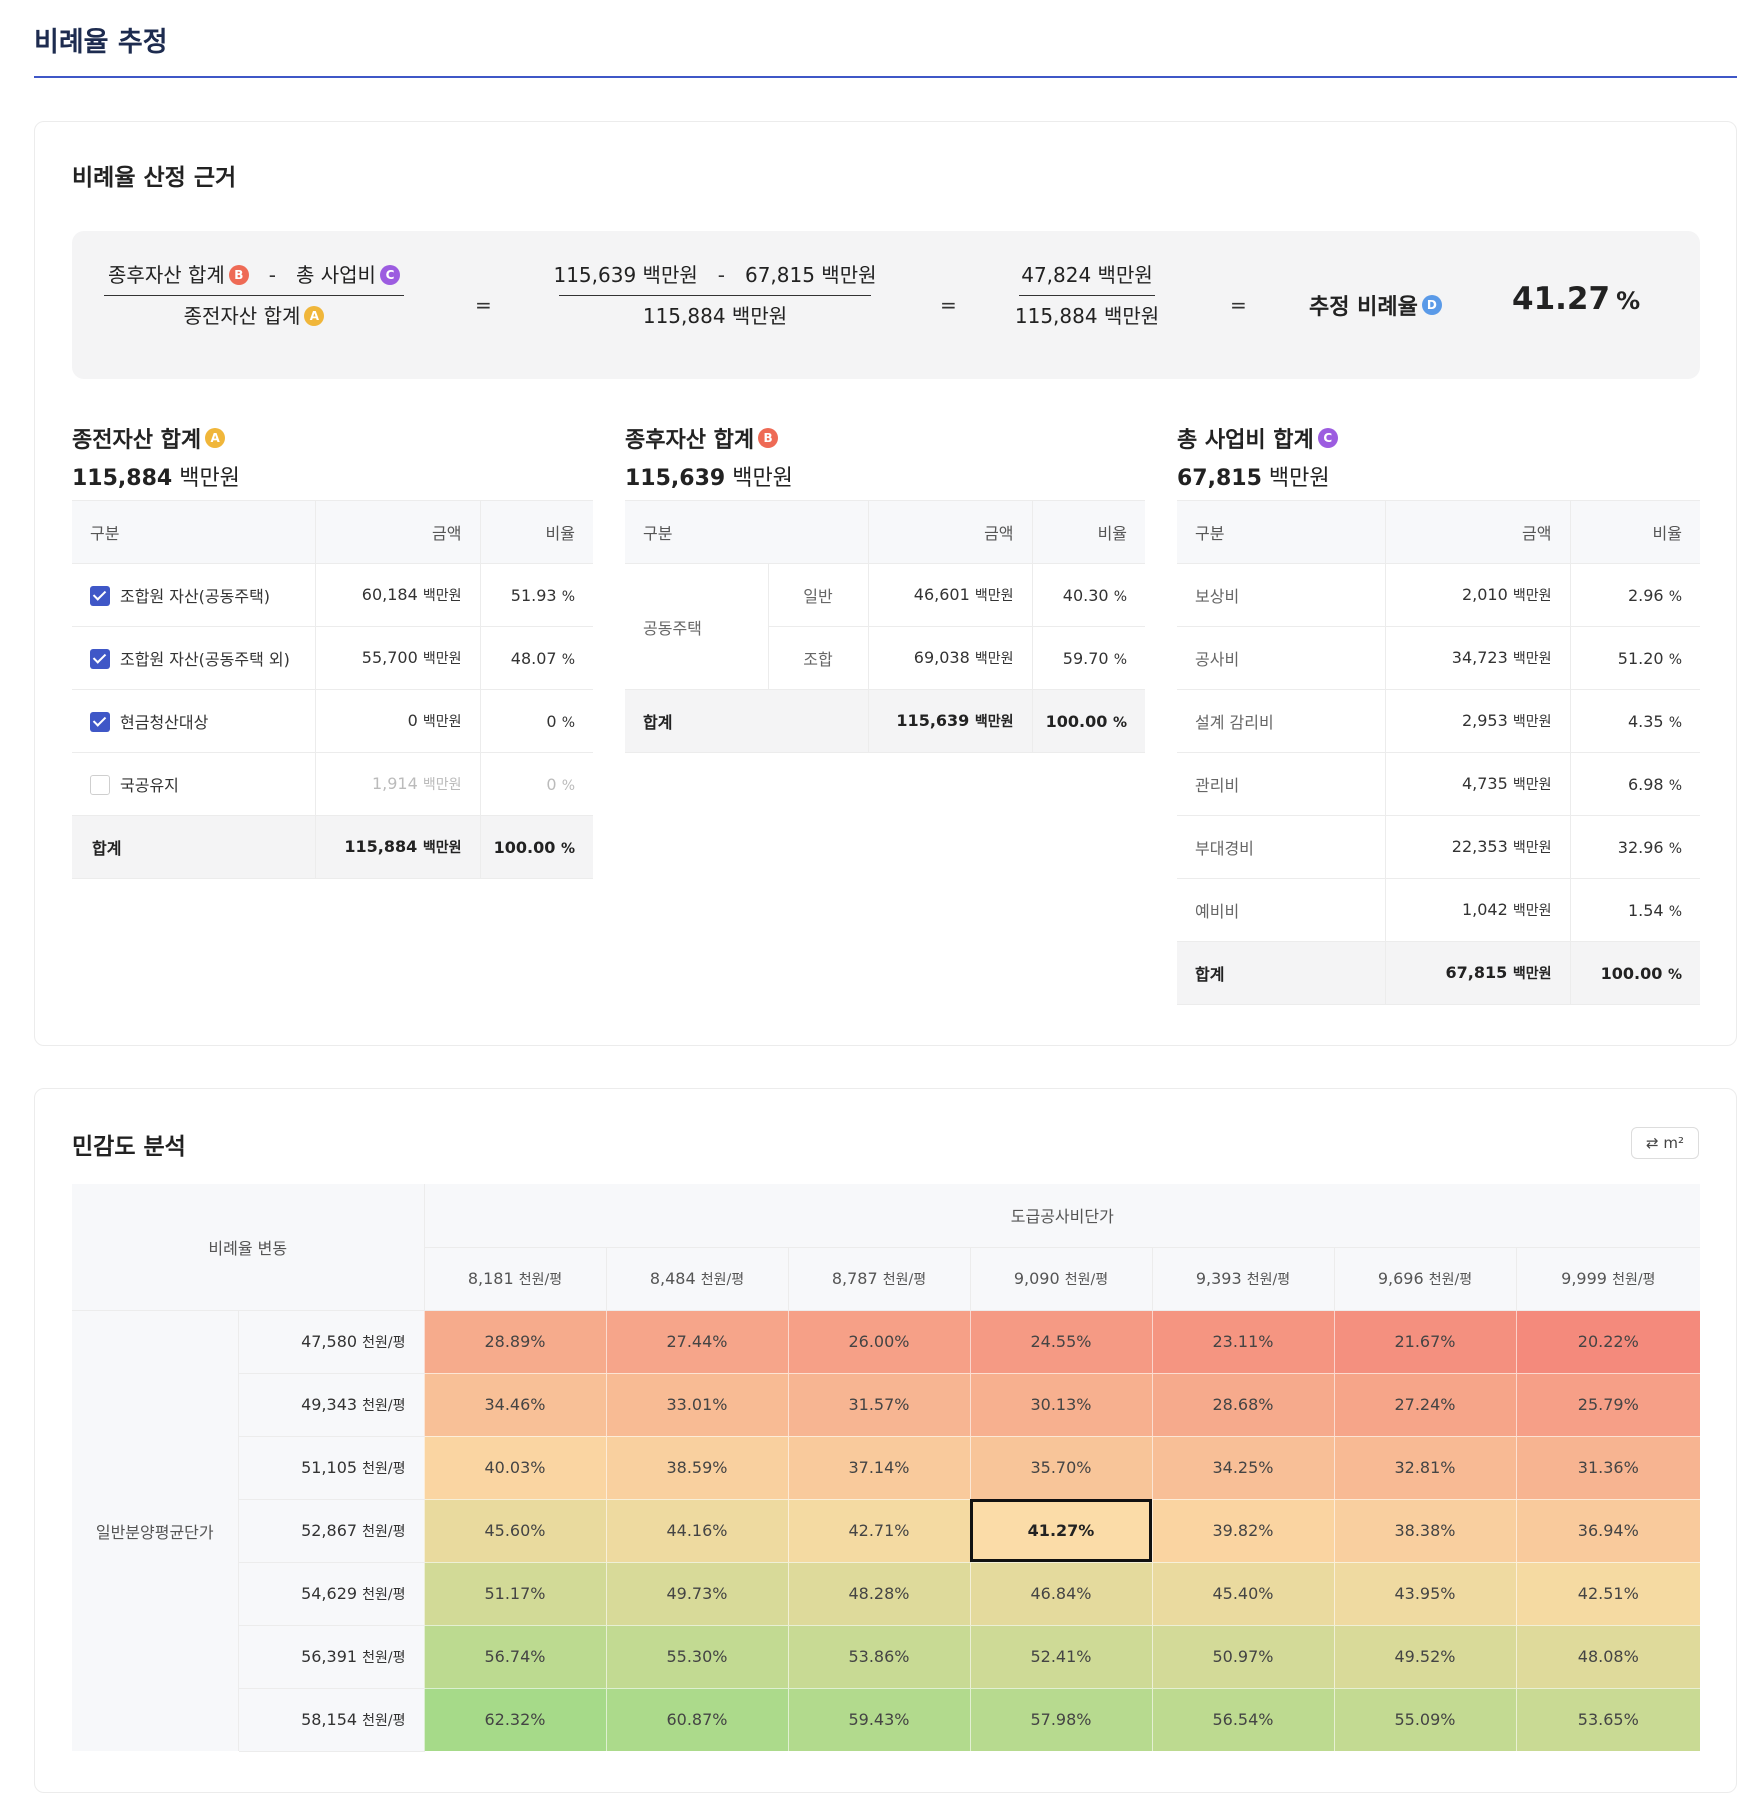  Describe the element at coordinates (696, 1405) in the screenshot. I see `heatmap-cell: 33.01%` at that location.